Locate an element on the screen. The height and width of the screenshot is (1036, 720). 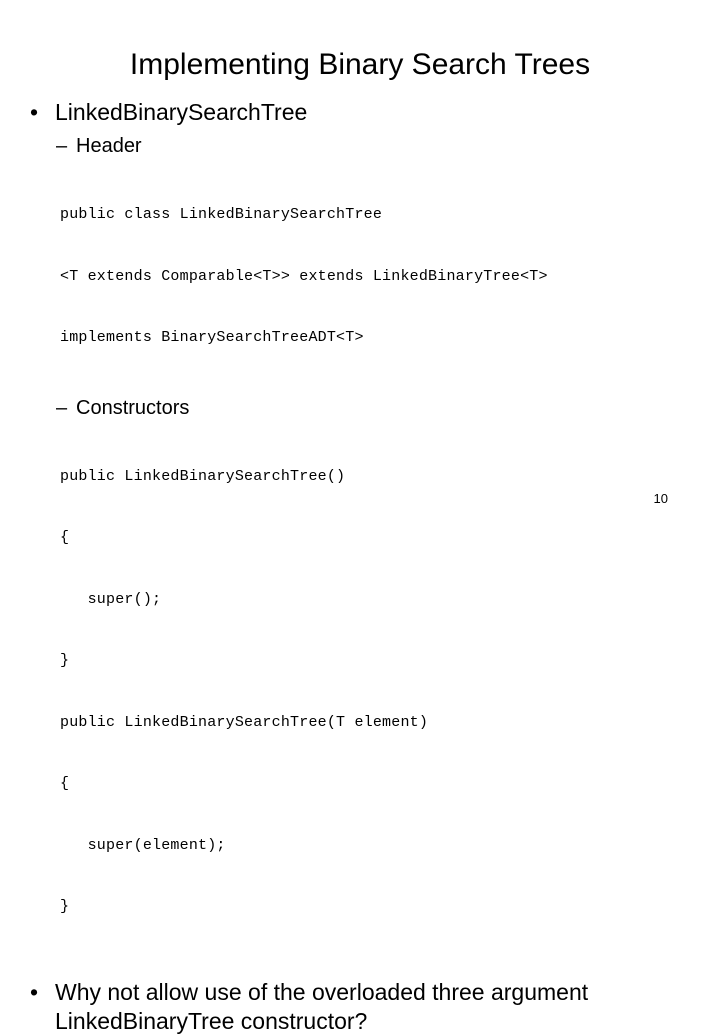
bullet-topic-label: LinkedBinarySearchTree is located at coordinates (181, 112).